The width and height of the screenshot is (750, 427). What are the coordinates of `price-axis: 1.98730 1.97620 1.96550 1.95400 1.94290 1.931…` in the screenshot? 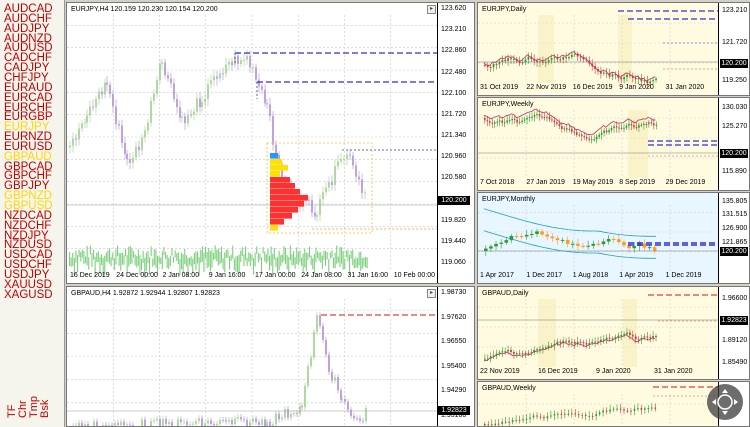 It's located at (455, 356).